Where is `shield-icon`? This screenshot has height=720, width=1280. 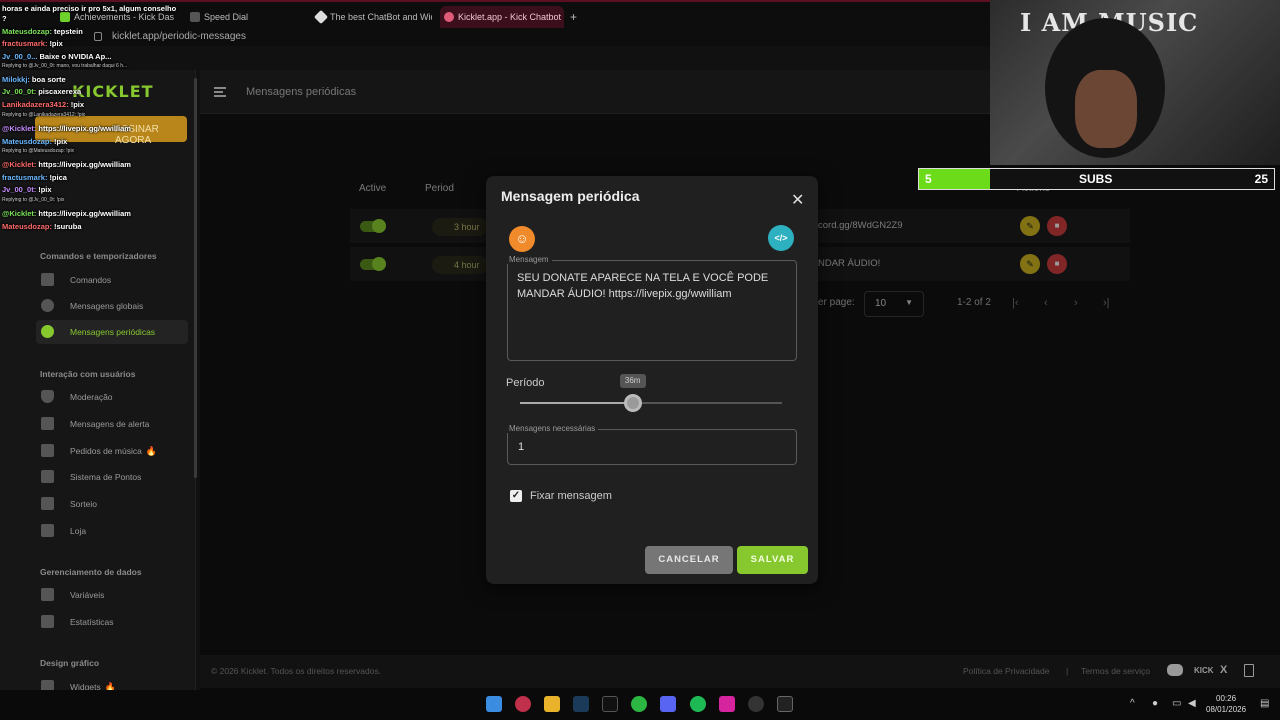 shield-icon is located at coordinates (47, 396).